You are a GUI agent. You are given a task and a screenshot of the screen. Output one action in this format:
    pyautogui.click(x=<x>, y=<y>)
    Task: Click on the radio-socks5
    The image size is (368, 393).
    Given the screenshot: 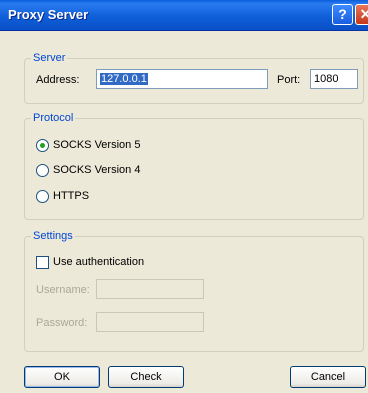 What is the action you would take?
    pyautogui.click(x=42, y=145)
    